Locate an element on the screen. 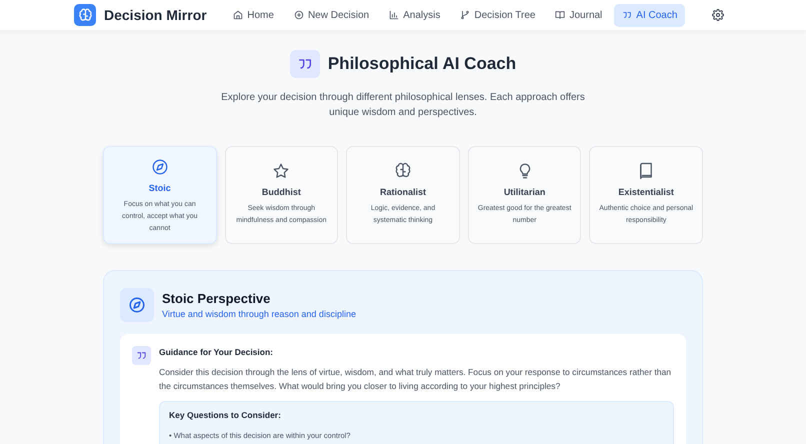 The image size is (806, 444). questions-heading: Key Questions to Consider: is located at coordinates (225, 415).